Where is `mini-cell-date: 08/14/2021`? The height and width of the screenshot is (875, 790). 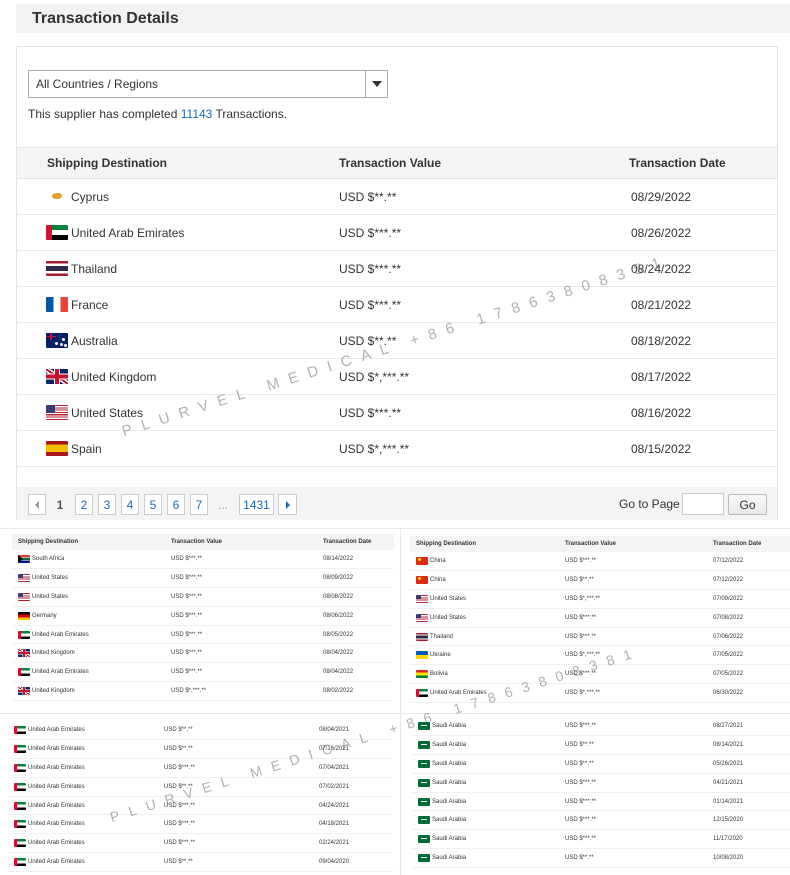 mini-cell-date: 08/14/2021 is located at coordinates (751, 745).